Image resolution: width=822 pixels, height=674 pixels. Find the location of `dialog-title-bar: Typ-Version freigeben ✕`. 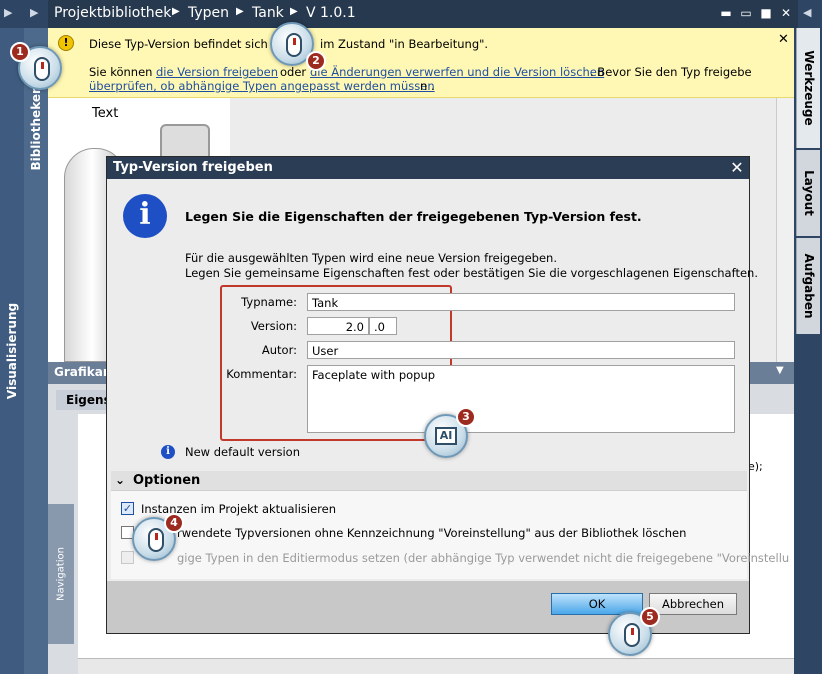

dialog-title-bar: Typ-Version freigeben ✕ is located at coordinates (428, 168).